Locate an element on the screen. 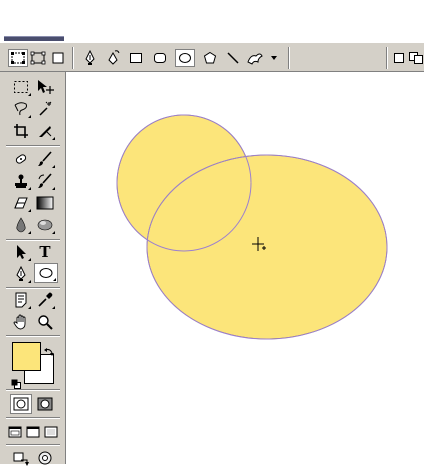  type-tool-label: T is located at coordinates (45, 252).